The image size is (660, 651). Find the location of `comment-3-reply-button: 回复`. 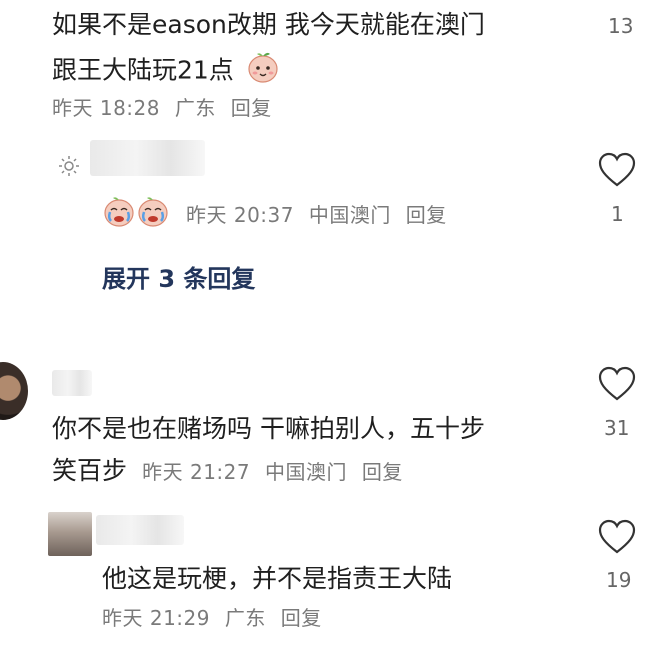

comment-3-reply-button: 回复 is located at coordinates (382, 472).